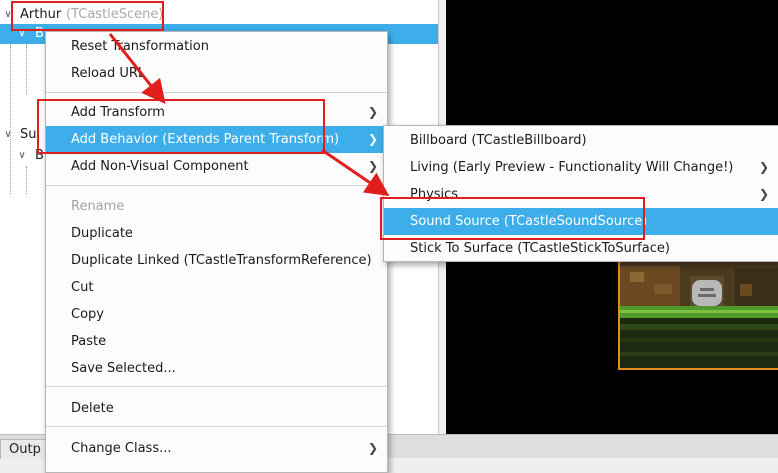  Describe the element at coordinates (216, 73) in the screenshot. I see `menu-item-reload-url: Reload URL` at that location.